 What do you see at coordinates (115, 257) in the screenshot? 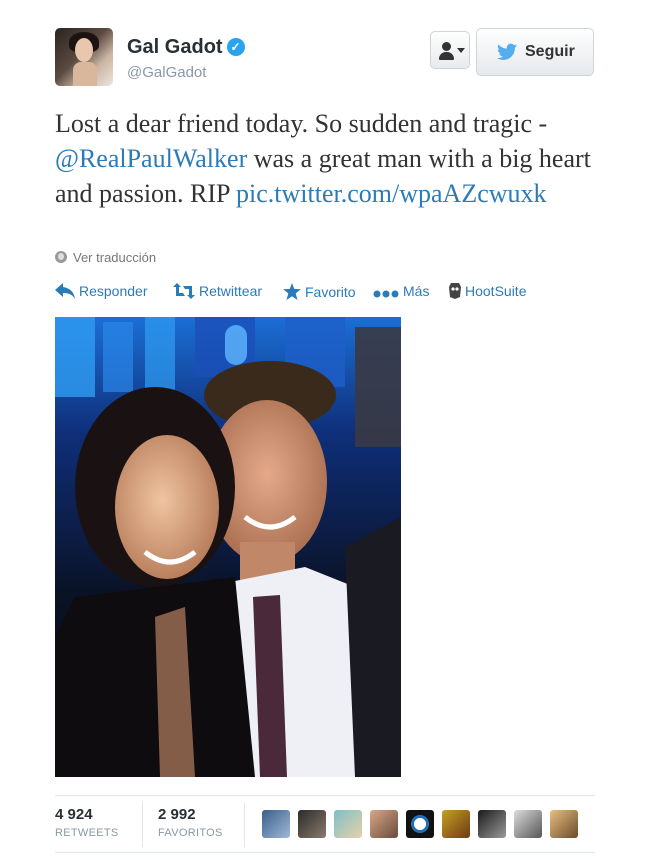
I see `translate-label: Ver traducción` at bounding box center [115, 257].